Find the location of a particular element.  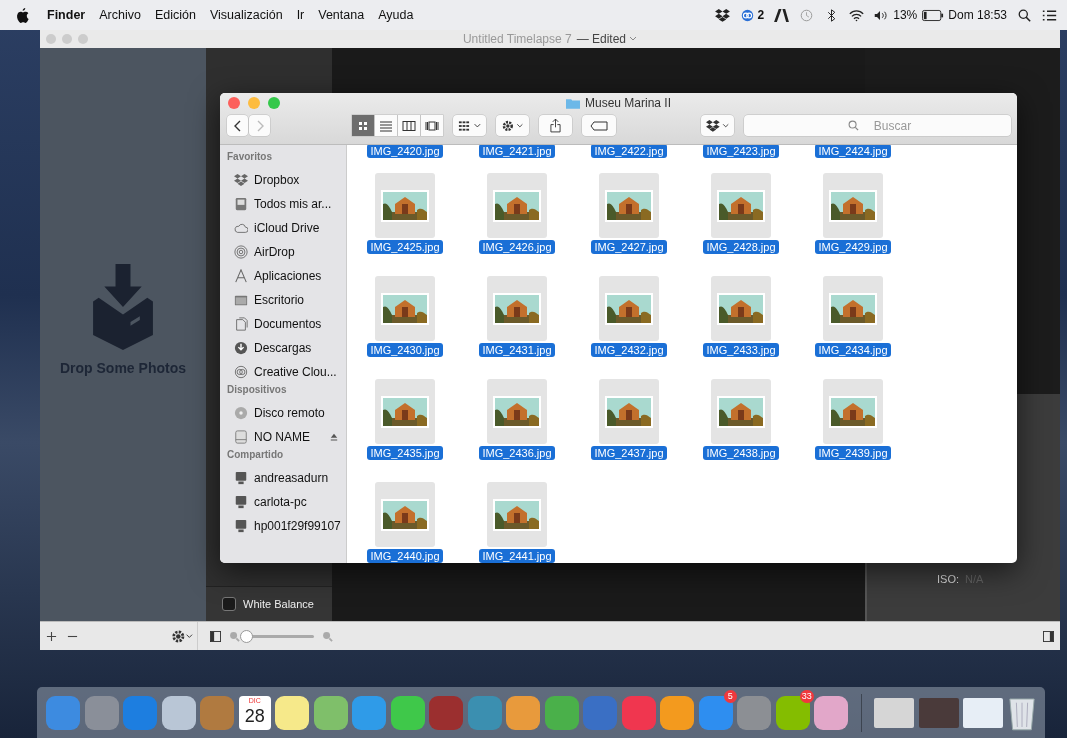

apple-logo-icon is located at coordinates (22, 15).